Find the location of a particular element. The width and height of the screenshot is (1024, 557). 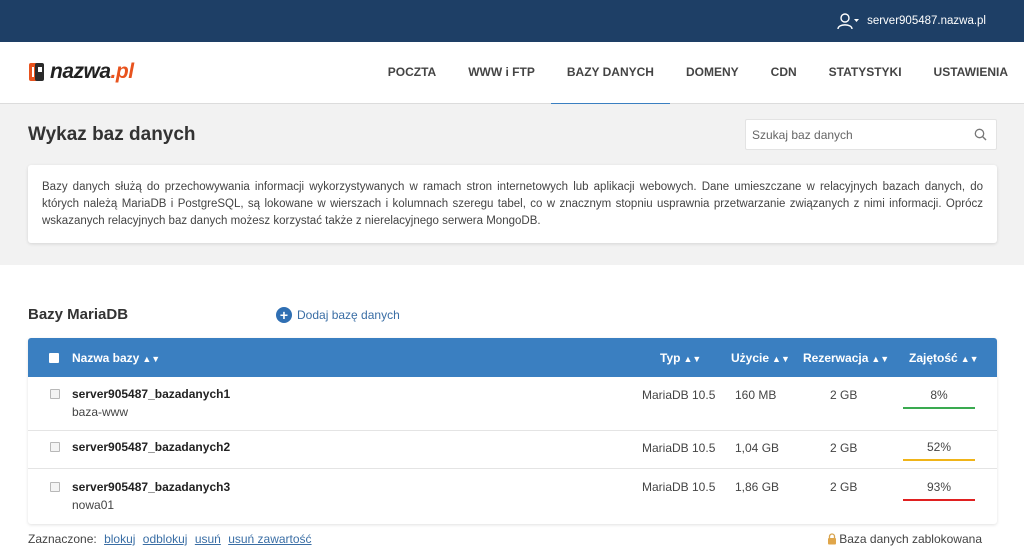

occupancy-value: 93% is located at coordinates (939, 487).